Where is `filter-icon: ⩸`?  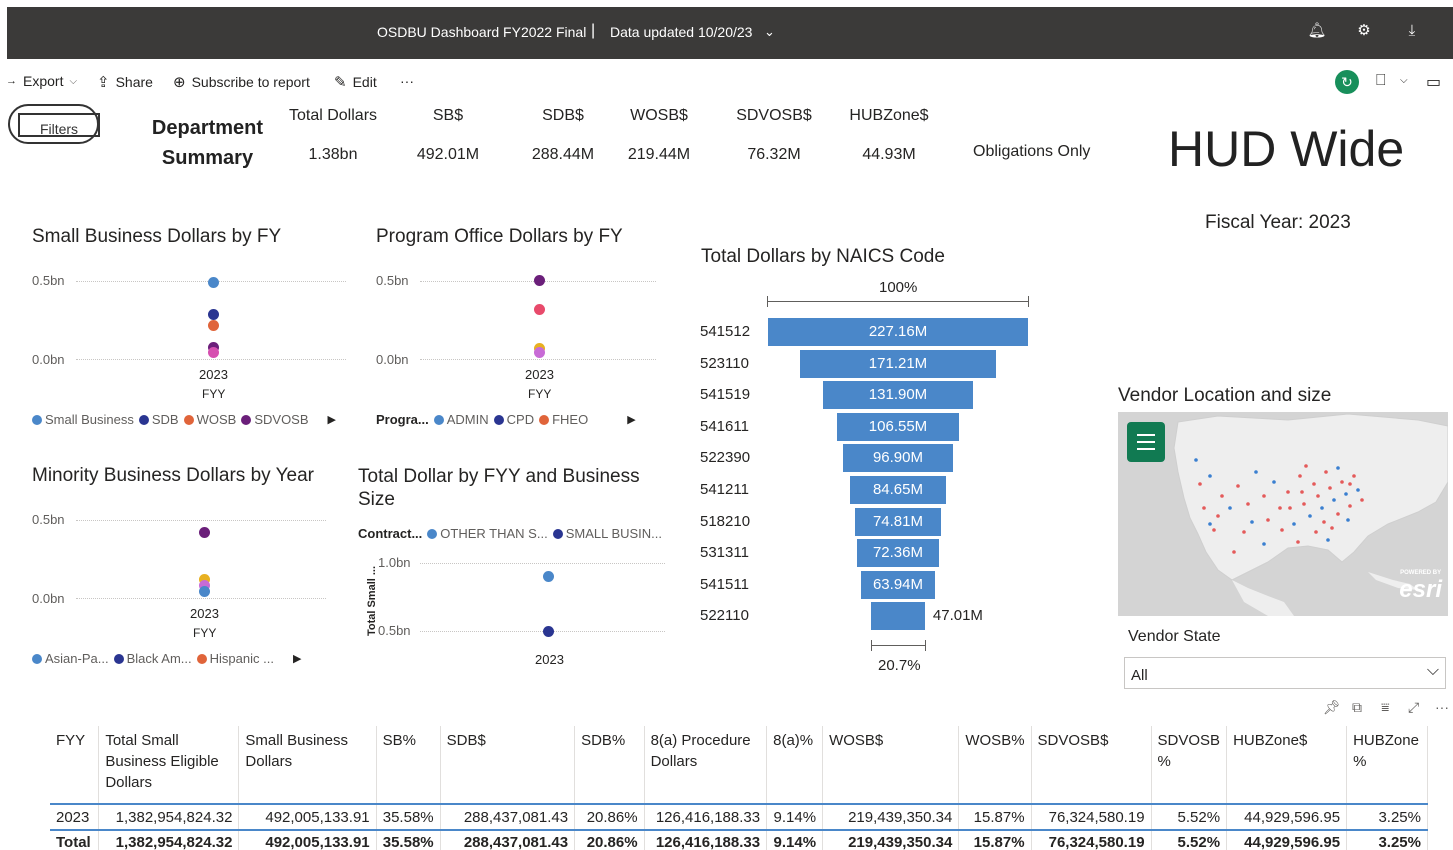
filter-icon: ⩸ is located at coordinates (1385, 707).